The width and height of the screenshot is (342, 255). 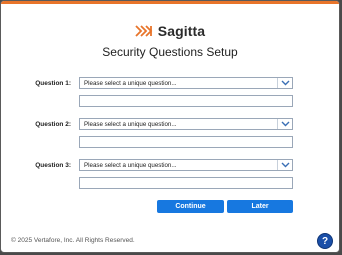 What do you see at coordinates (170, 2) in the screenshot?
I see `accent-bar` at bounding box center [170, 2].